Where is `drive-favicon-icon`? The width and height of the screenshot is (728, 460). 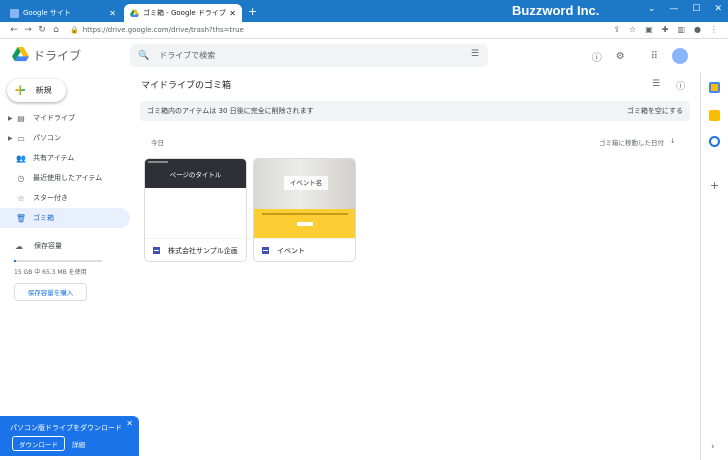 drive-favicon-icon is located at coordinates (134, 13).